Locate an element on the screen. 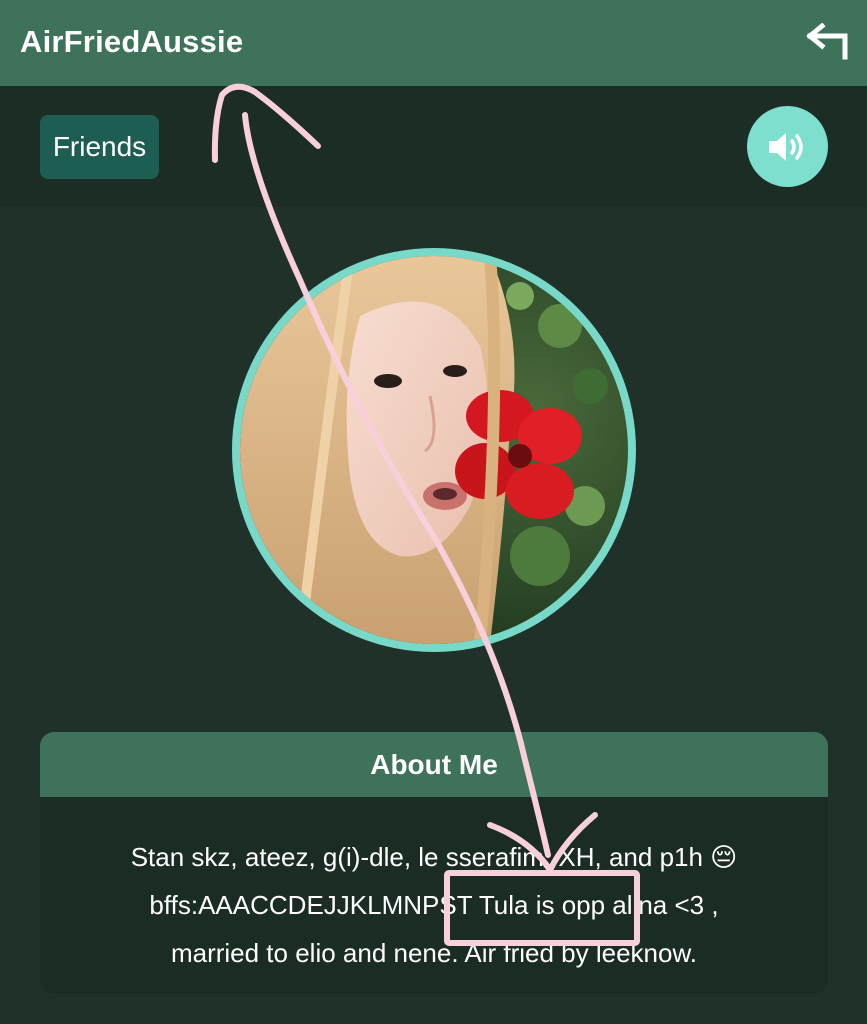 Image resolution: width=867 pixels, height=1024 pixels. sound-button is located at coordinates (787, 146).